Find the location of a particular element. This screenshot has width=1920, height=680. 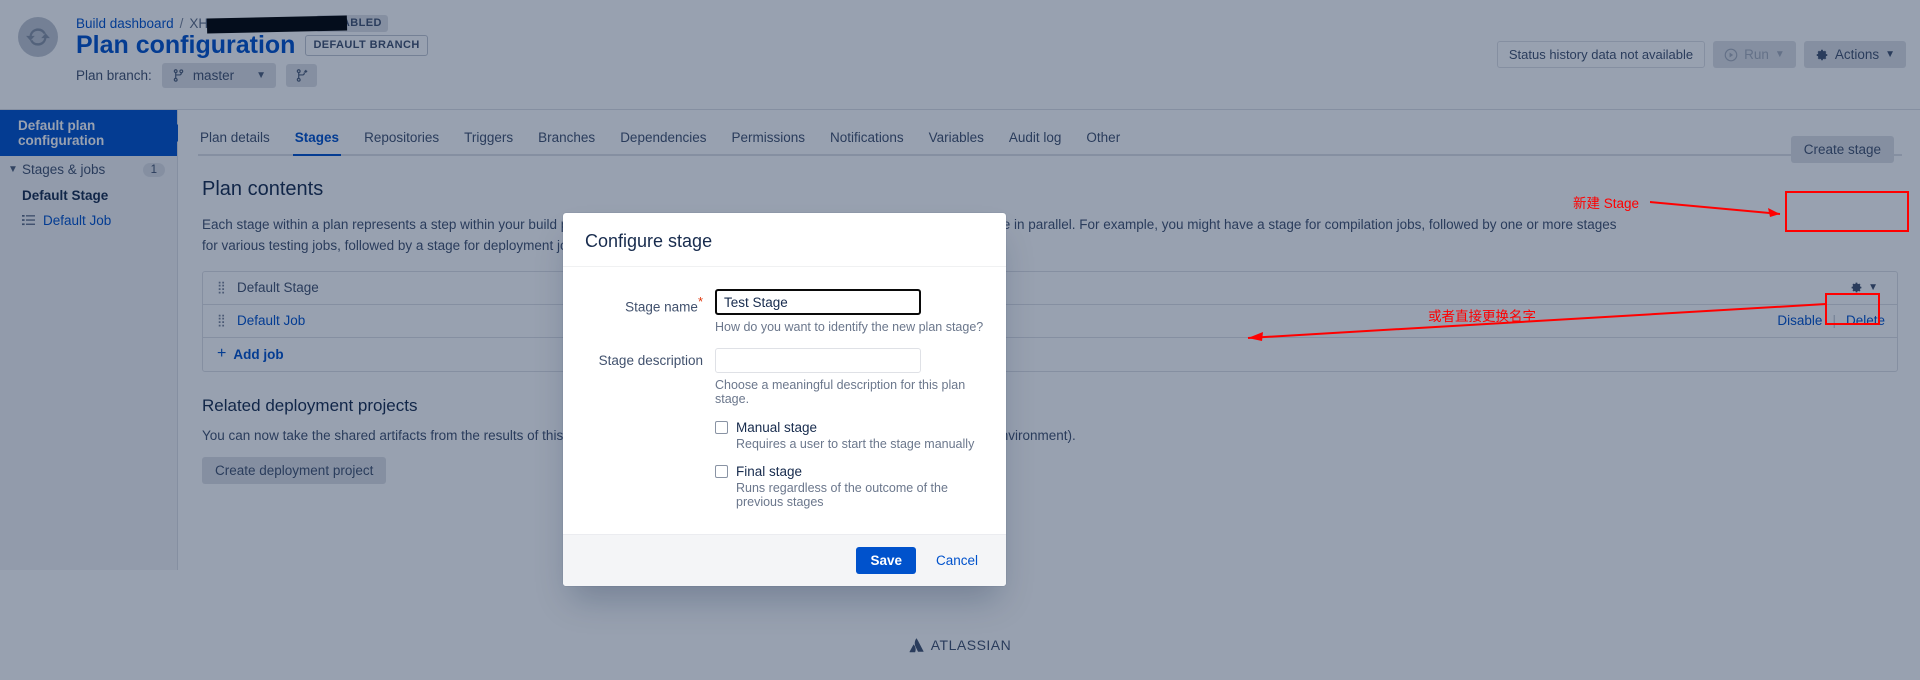

stage-name-field-row: Stage name* is located at coordinates (784, 302).